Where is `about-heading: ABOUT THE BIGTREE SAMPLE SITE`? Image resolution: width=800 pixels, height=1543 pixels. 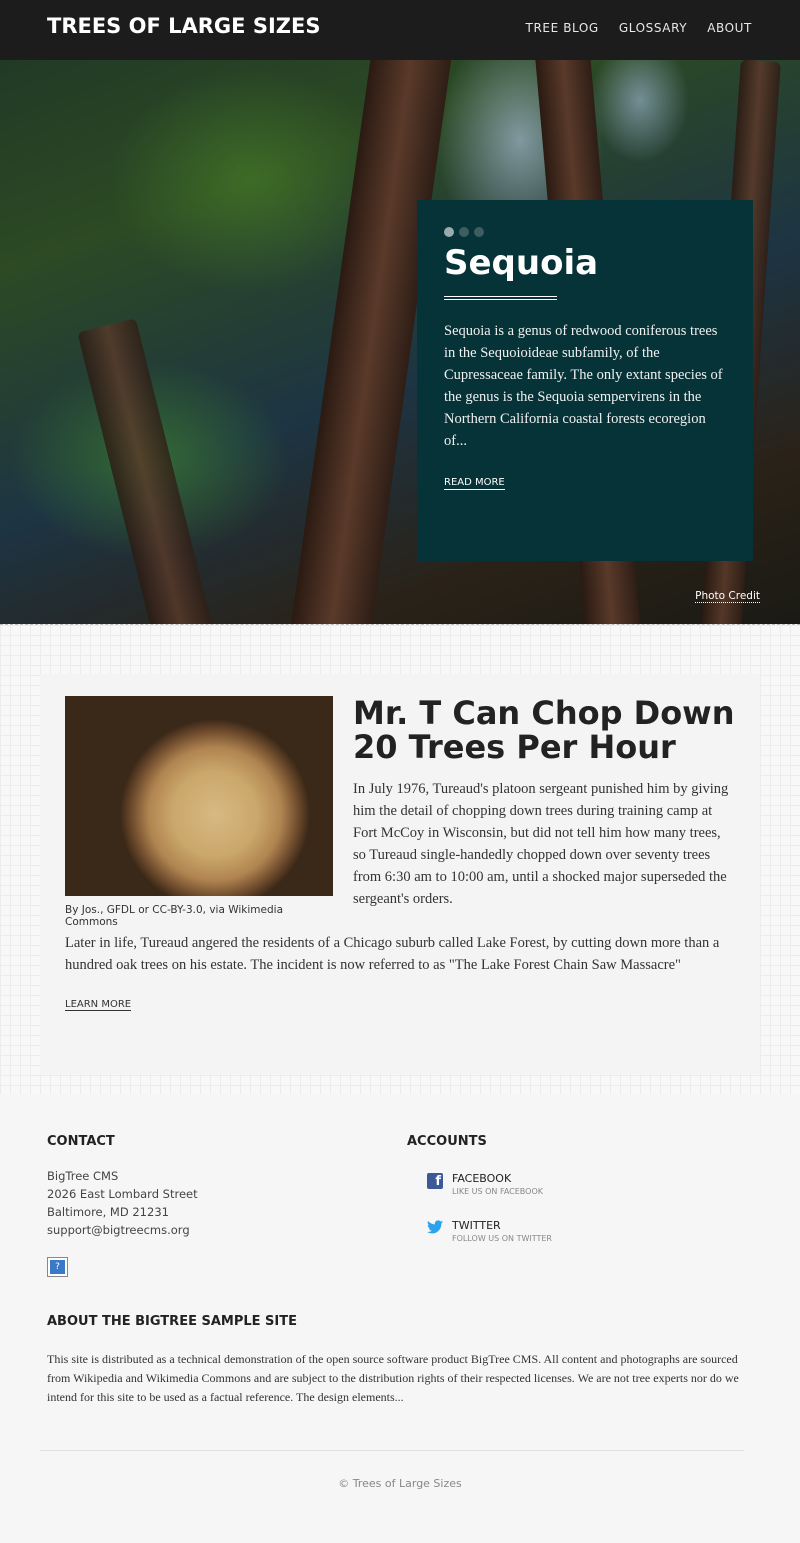 about-heading: ABOUT THE BIGTREE SAMPLE SITE is located at coordinates (172, 1321).